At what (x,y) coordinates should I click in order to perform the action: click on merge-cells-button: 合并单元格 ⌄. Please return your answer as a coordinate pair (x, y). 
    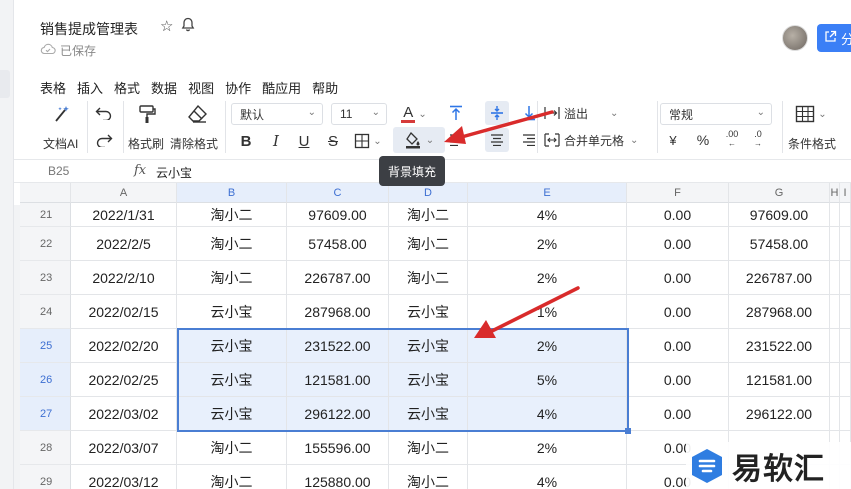
    Looking at the image, I should click on (599, 140).